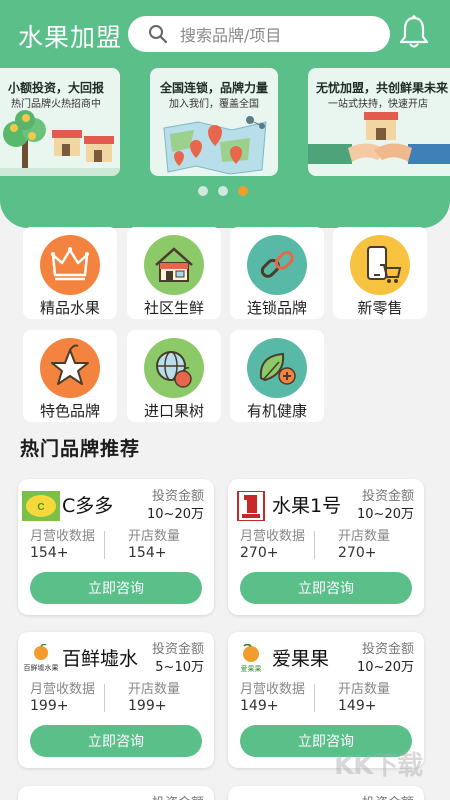 Image resolution: width=450 pixels, height=800 pixels. Describe the element at coordinates (60, 143) in the screenshot. I see `money-tree-illustration` at that location.